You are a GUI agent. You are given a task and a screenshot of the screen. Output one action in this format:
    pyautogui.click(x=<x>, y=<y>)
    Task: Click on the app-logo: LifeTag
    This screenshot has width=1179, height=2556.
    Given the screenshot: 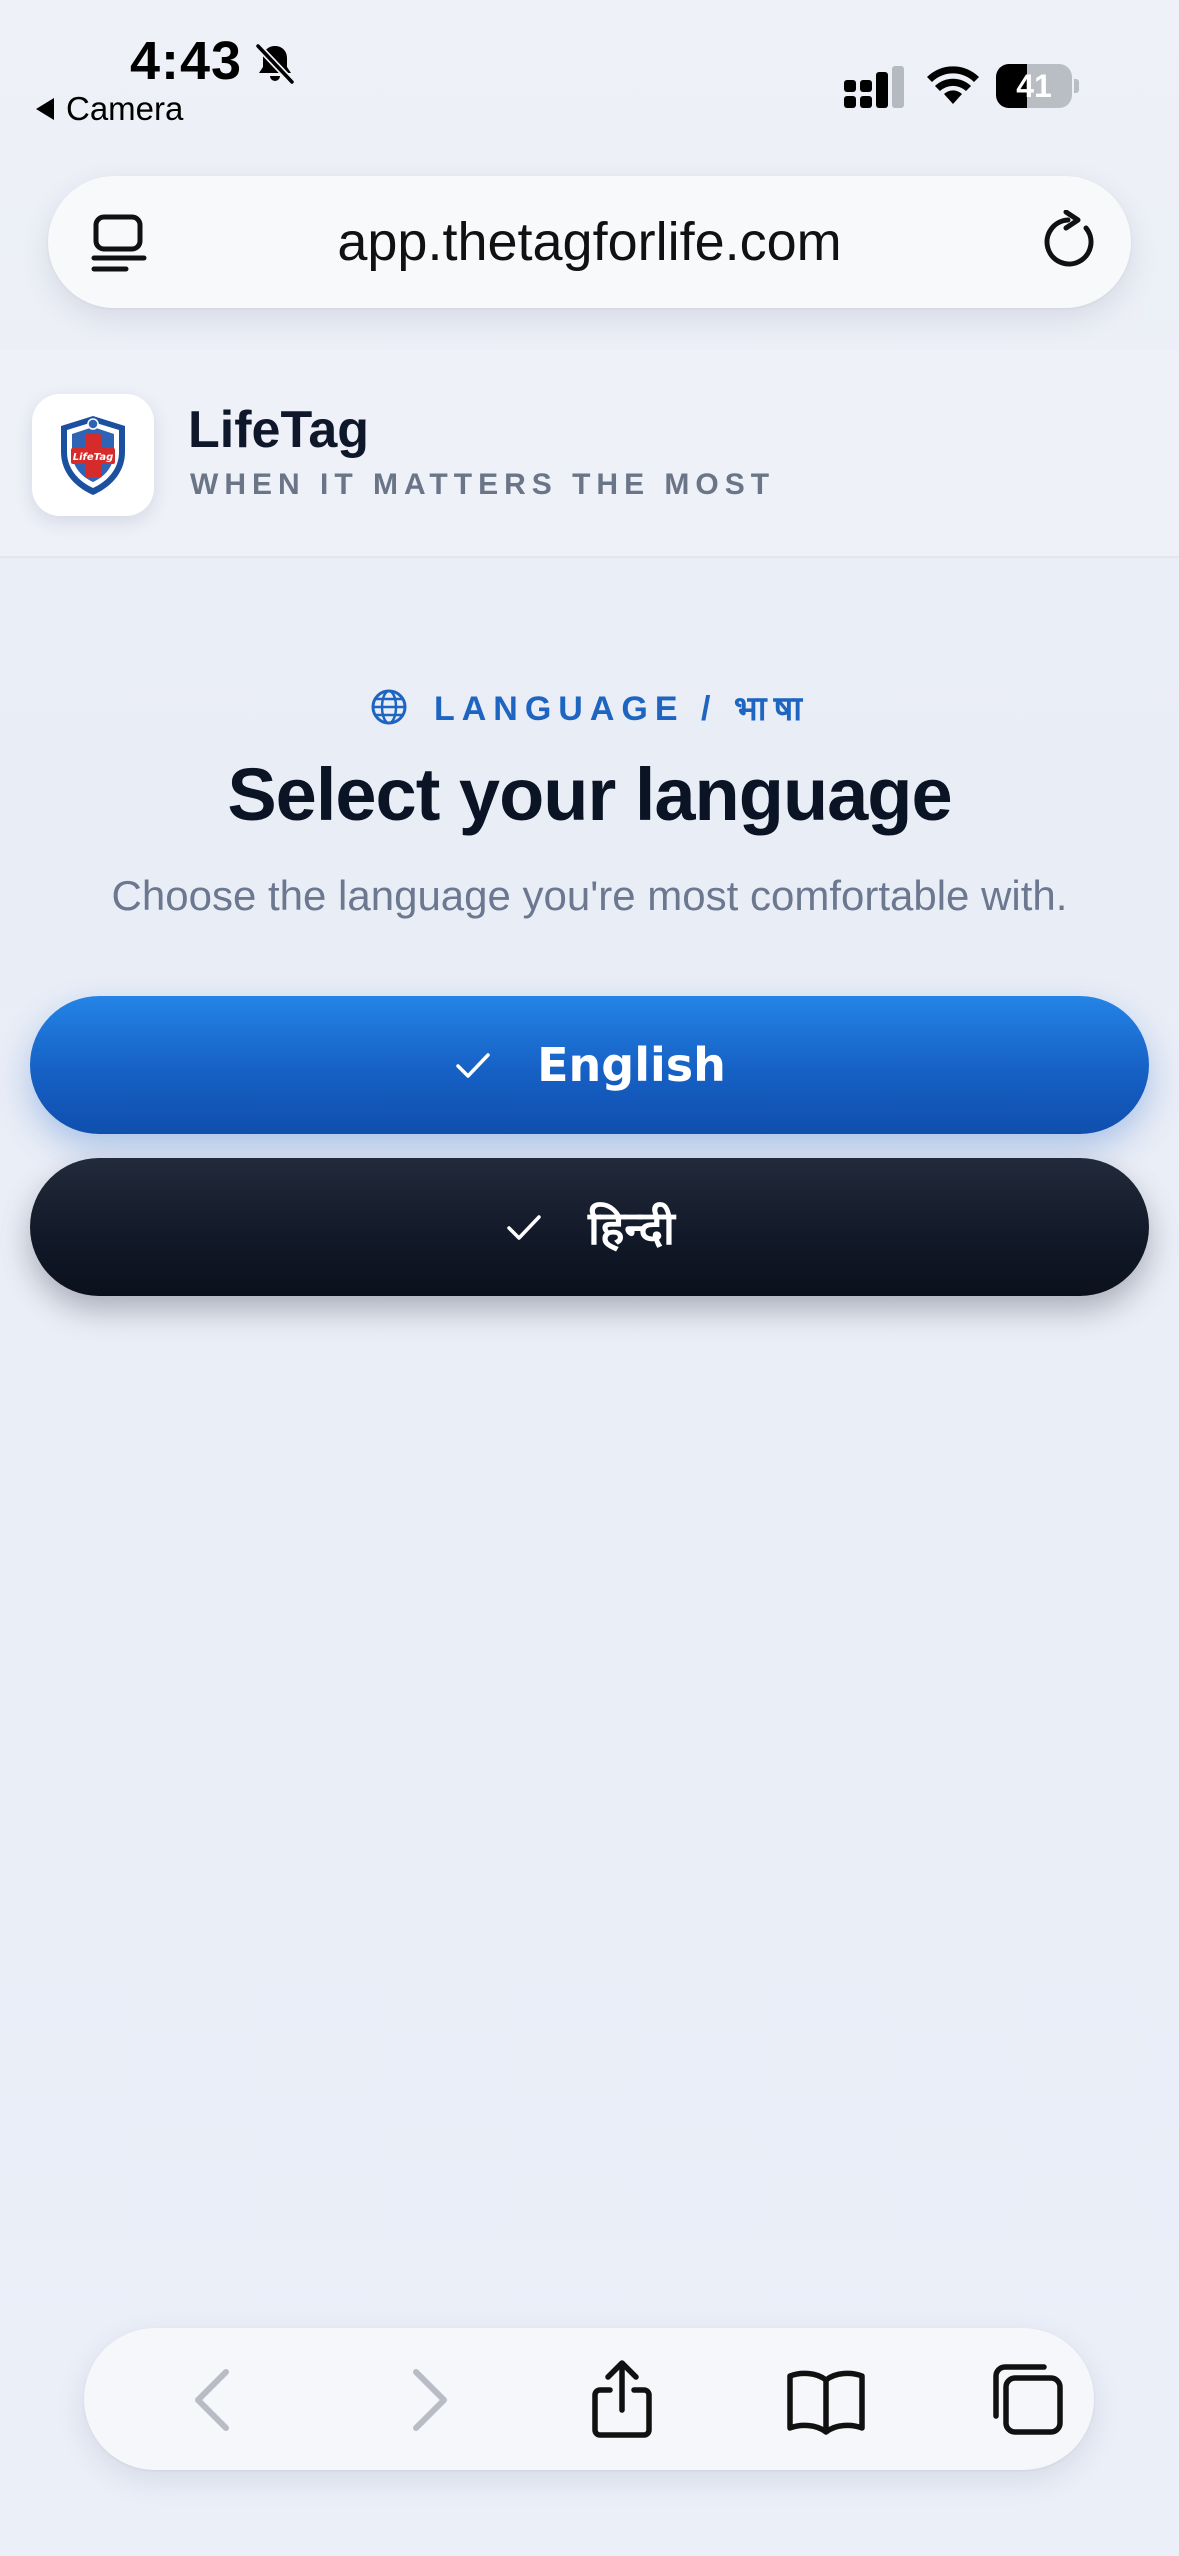 What is the action you would take?
    pyautogui.click(x=93, y=455)
    